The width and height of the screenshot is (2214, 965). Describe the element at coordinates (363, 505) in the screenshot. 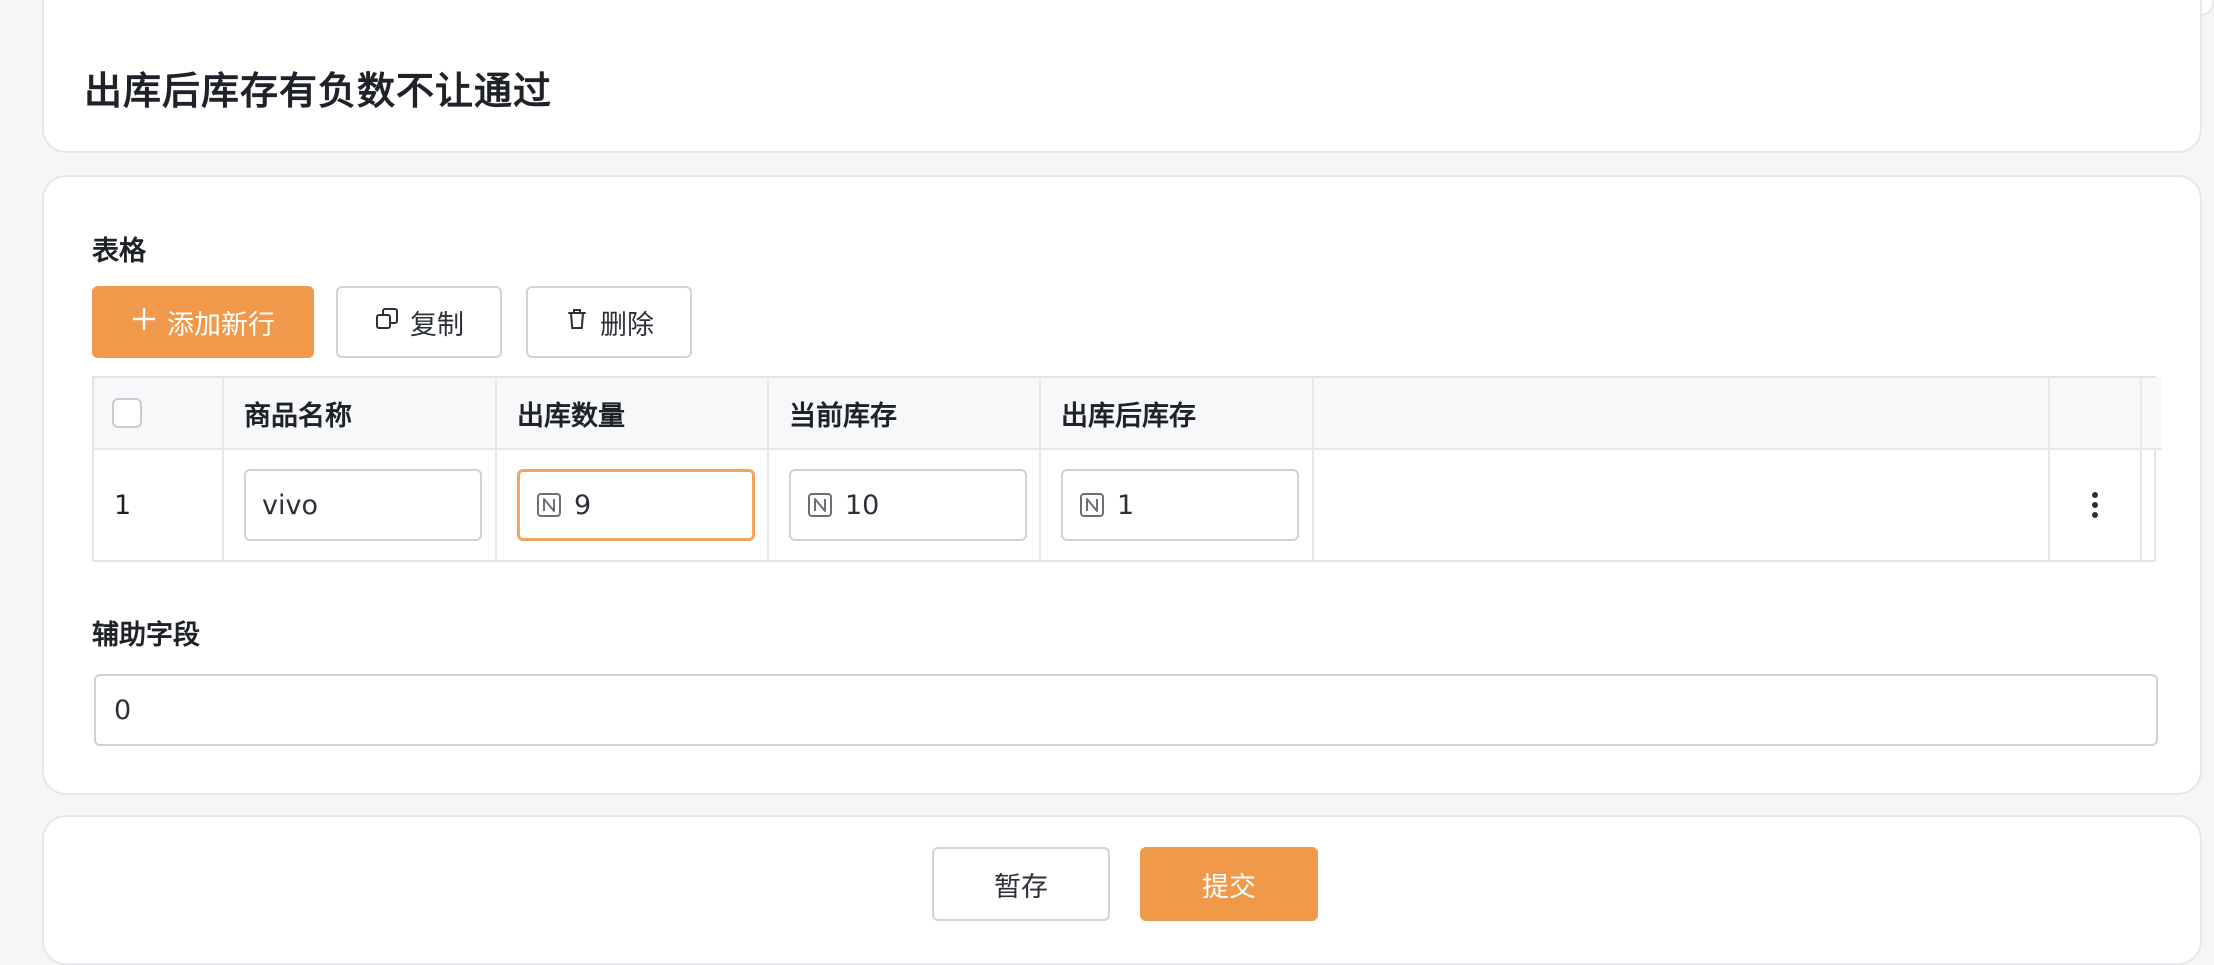

I see `product-name-input: vivo` at that location.